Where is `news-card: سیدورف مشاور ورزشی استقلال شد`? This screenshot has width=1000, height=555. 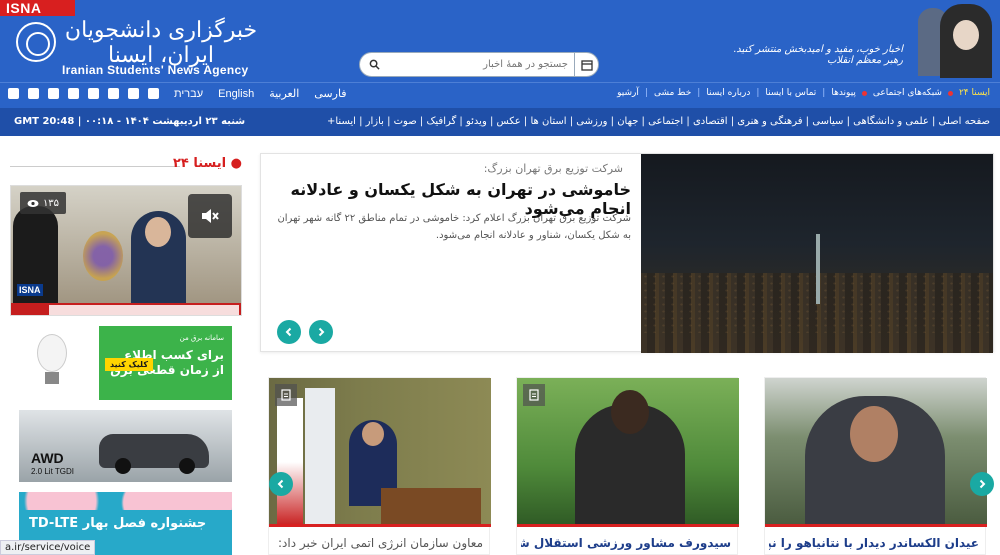 news-card: سیدورف مشاور ورزشی استقلال شد is located at coordinates (627, 466).